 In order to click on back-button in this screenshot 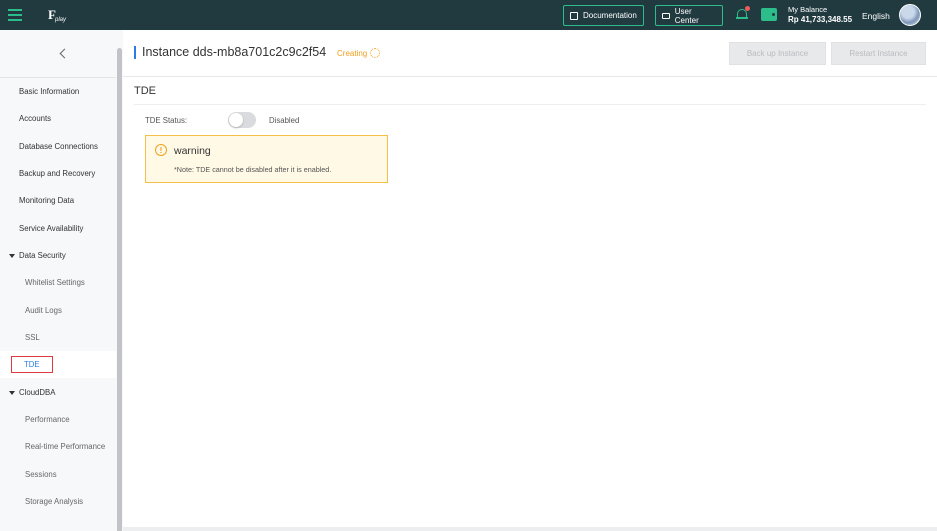, I will do `click(61, 53)`.